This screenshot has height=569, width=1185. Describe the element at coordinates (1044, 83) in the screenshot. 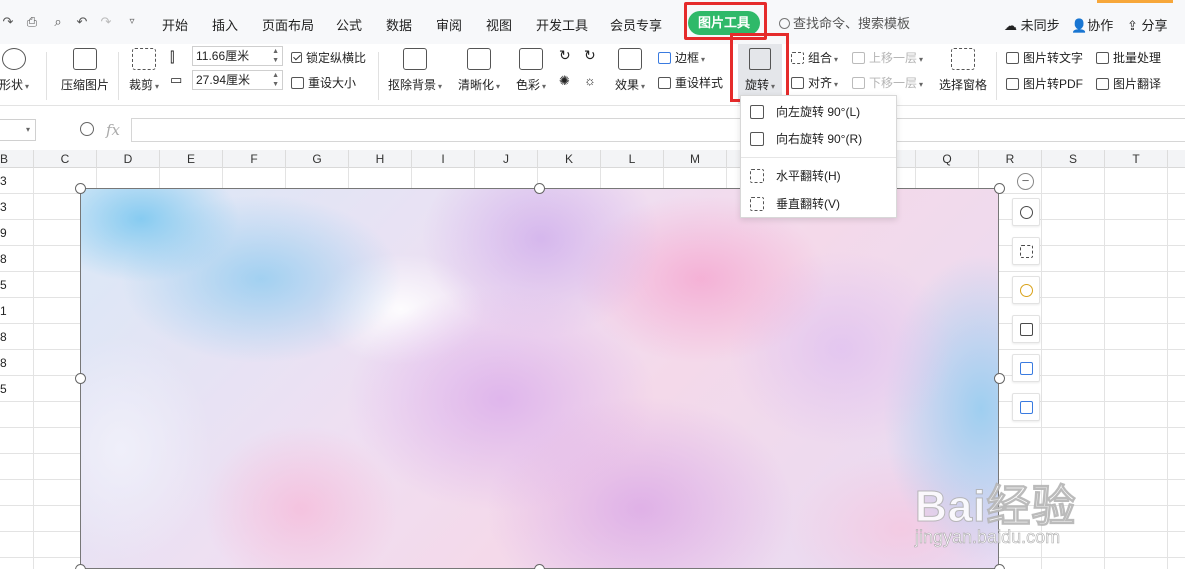

I see `picture-to-pdf-button: 图片转PDF` at that location.